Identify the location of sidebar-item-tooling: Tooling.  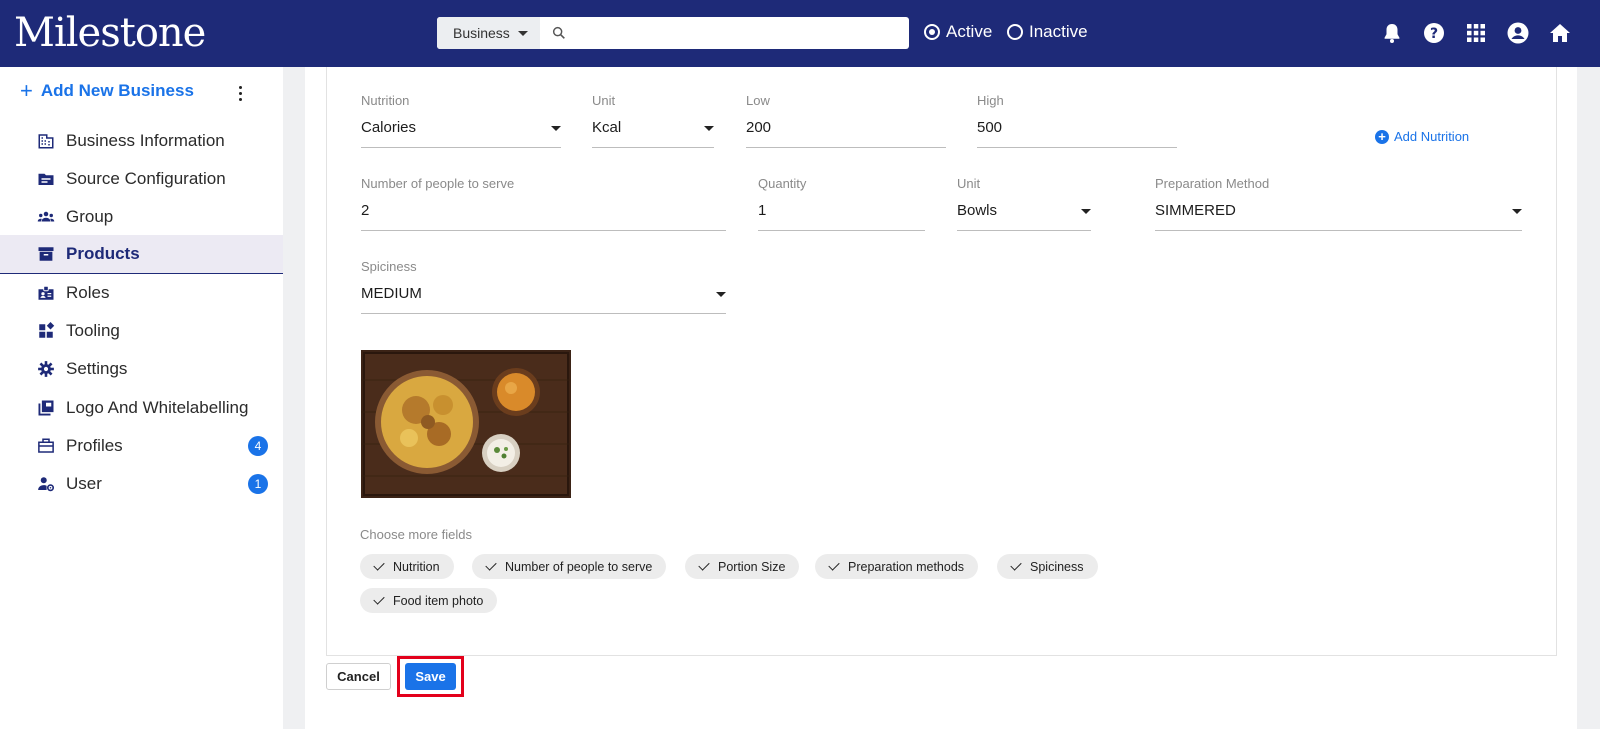
(141, 330).